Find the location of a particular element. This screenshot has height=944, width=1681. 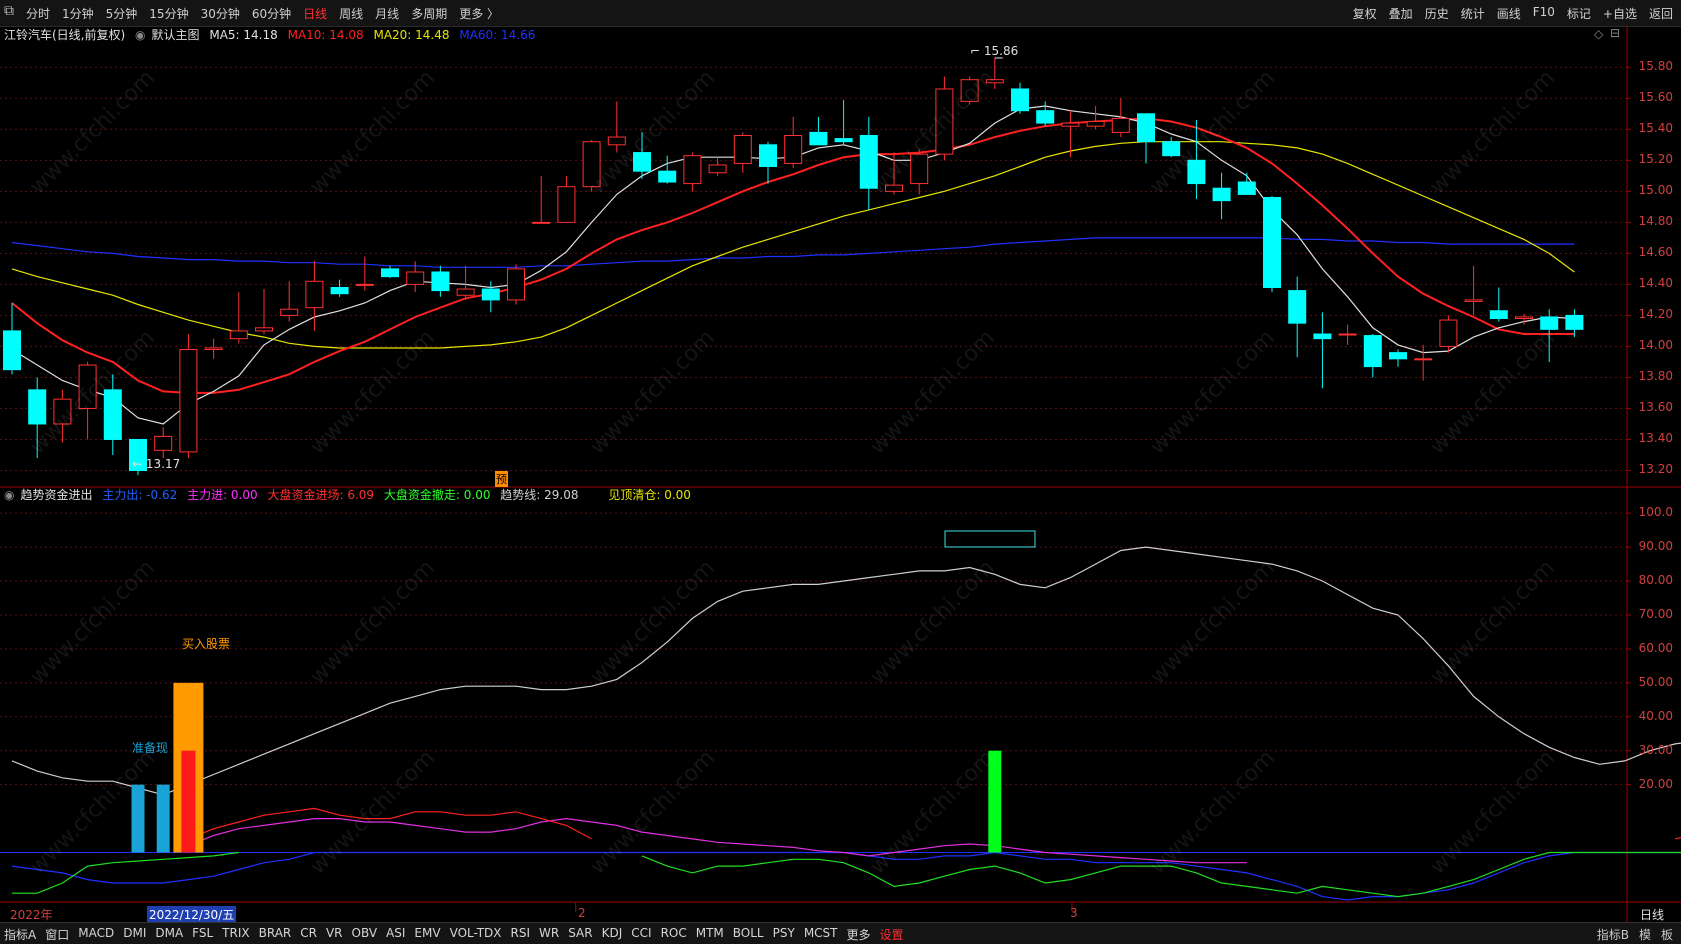

bottom-right-button-0: 指标B is located at coordinates (1613, 934).